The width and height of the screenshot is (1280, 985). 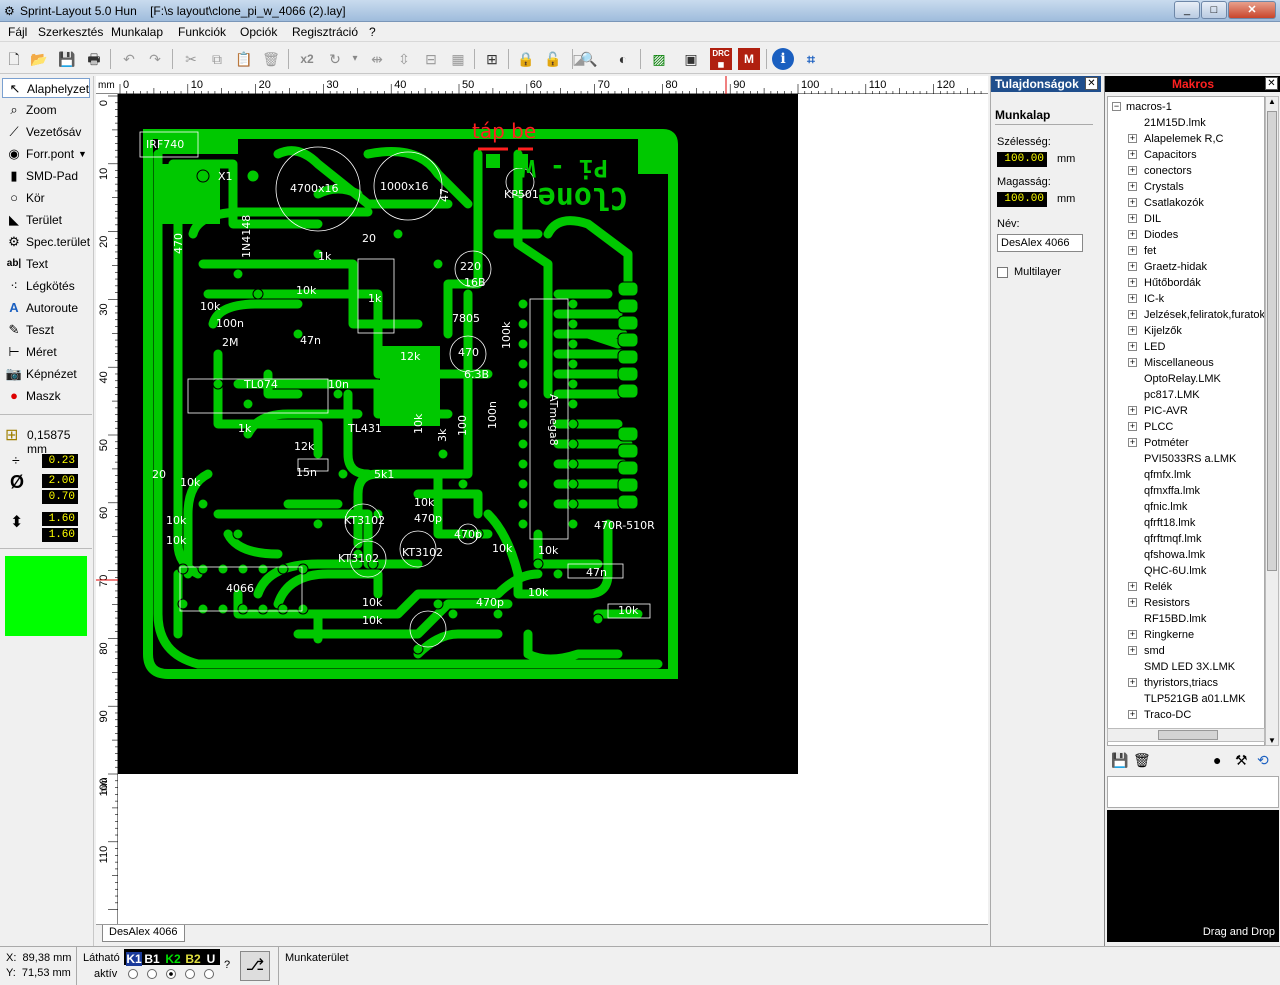 I want to click on active-radio-k1, so click(x=133, y=974).